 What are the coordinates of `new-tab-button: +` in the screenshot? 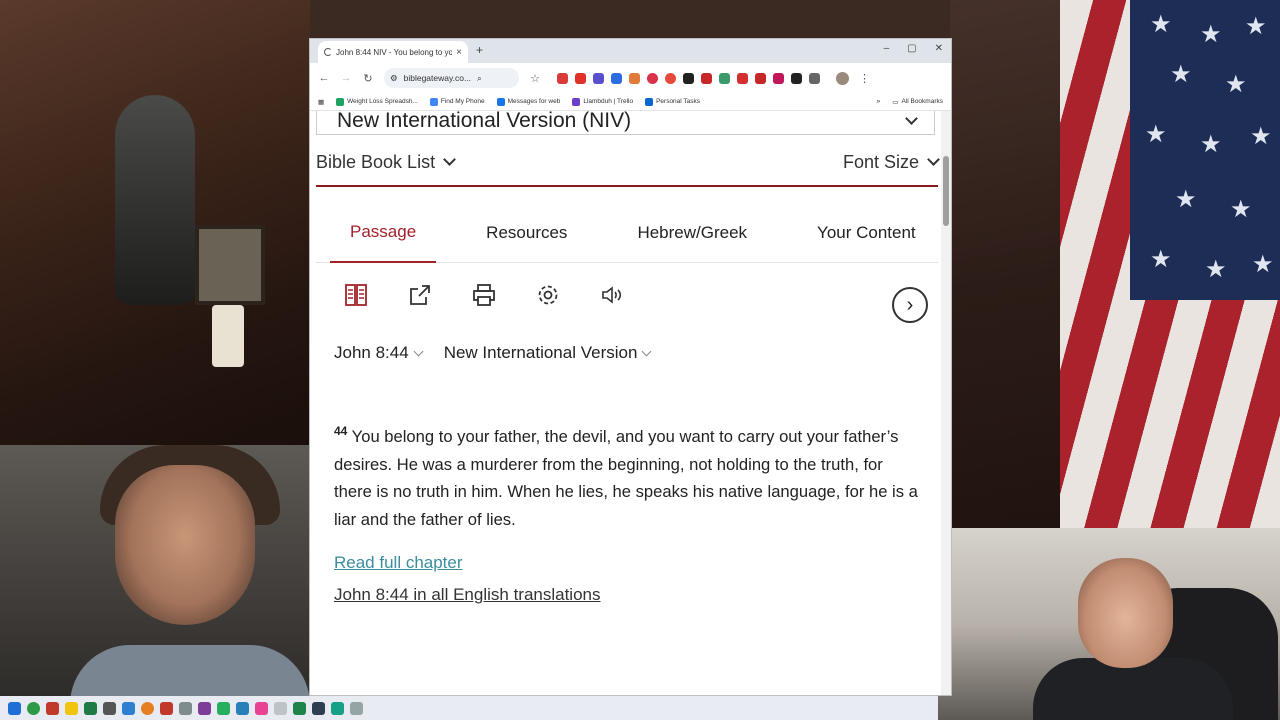 It's located at (479, 50).